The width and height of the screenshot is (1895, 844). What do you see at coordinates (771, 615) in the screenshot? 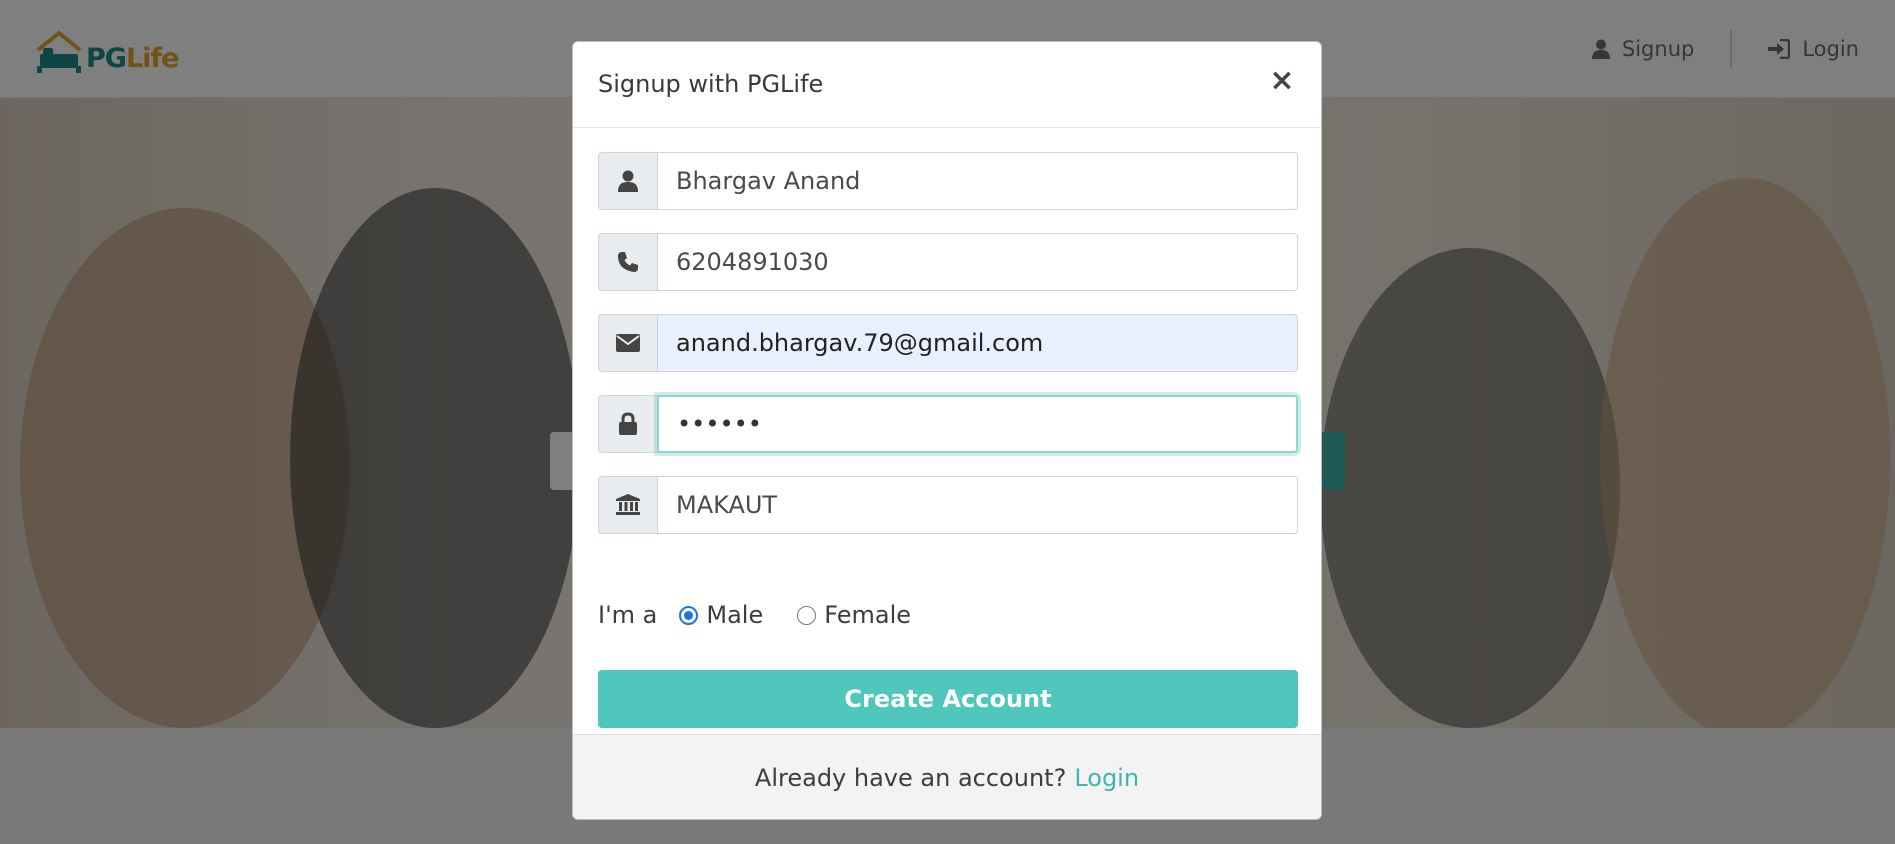
I see `gender-selector: I'm a Male Female` at bounding box center [771, 615].